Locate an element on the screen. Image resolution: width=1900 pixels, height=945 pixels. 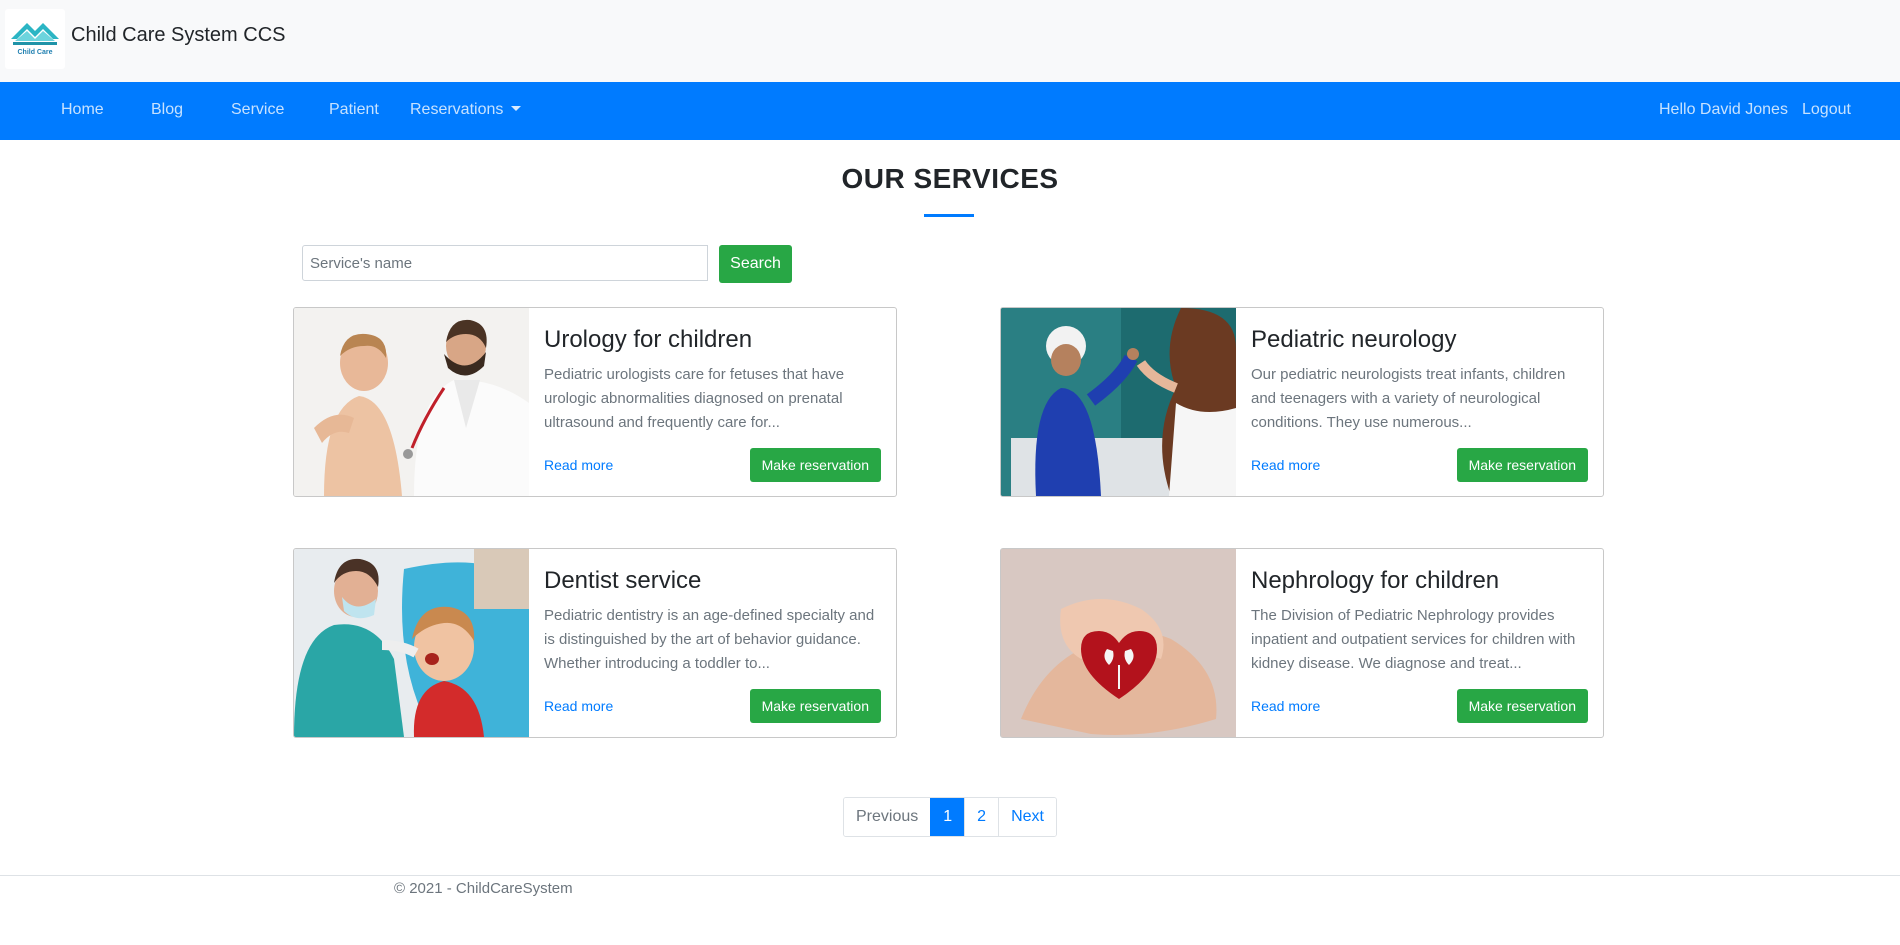
pagination-previous: Previous is located at coordinates (887, 817).